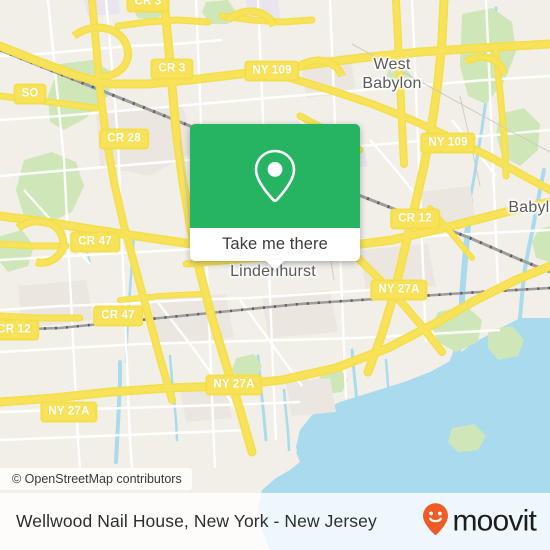  What do you see at coordinates (435, 521) in the screenshot?
I see `moovit-smiley-pin-icon` at bounding box center [435, 521].